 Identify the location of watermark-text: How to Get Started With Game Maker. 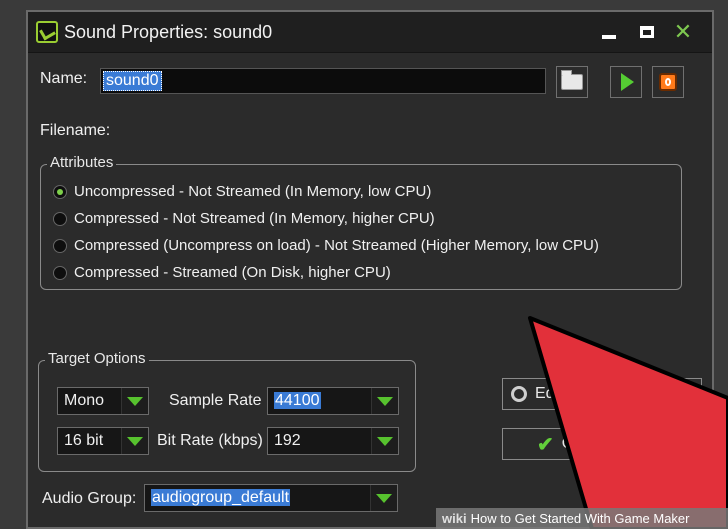
(580, 518).